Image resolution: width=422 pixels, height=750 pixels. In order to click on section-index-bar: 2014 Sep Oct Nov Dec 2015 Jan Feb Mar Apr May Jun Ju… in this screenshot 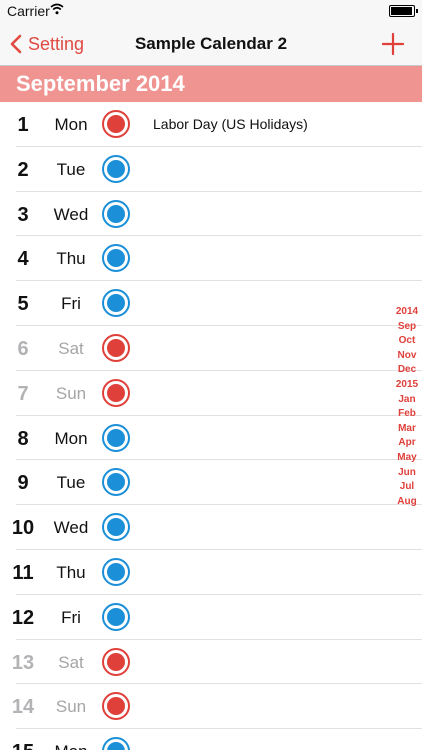, I will do `click(407, 407)`.